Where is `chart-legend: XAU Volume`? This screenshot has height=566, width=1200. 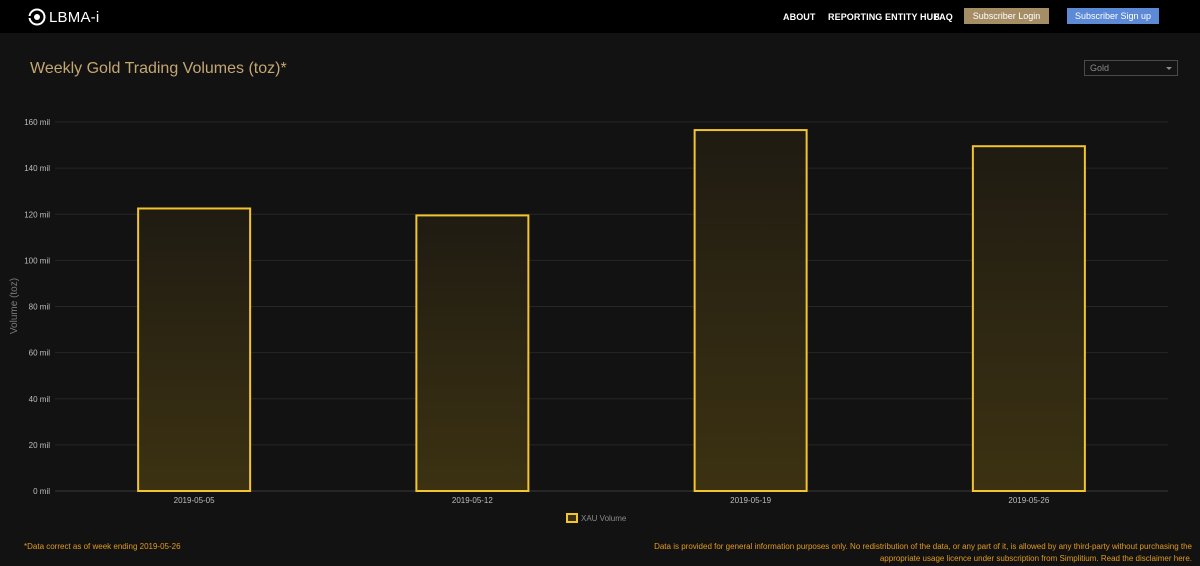 chart-legend: XAU Volume is located at coordinates (596, 518).